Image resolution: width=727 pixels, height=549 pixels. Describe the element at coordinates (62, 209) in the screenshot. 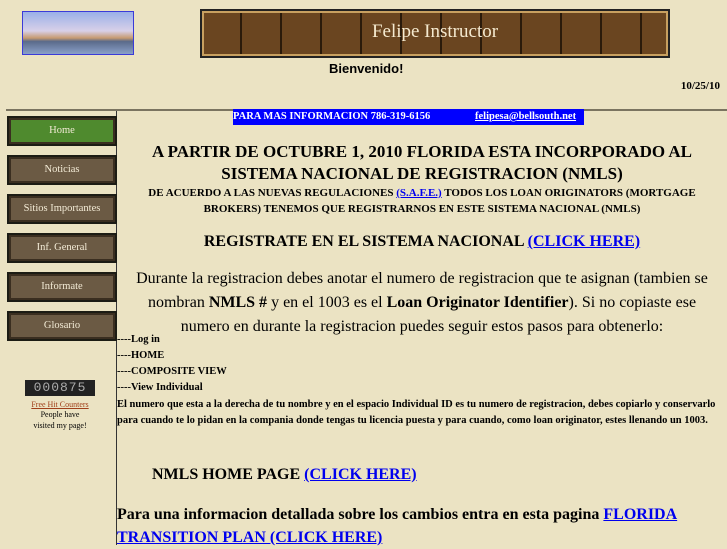

I see `nav-sitios-importantes: Sitios Importantes` at that location.